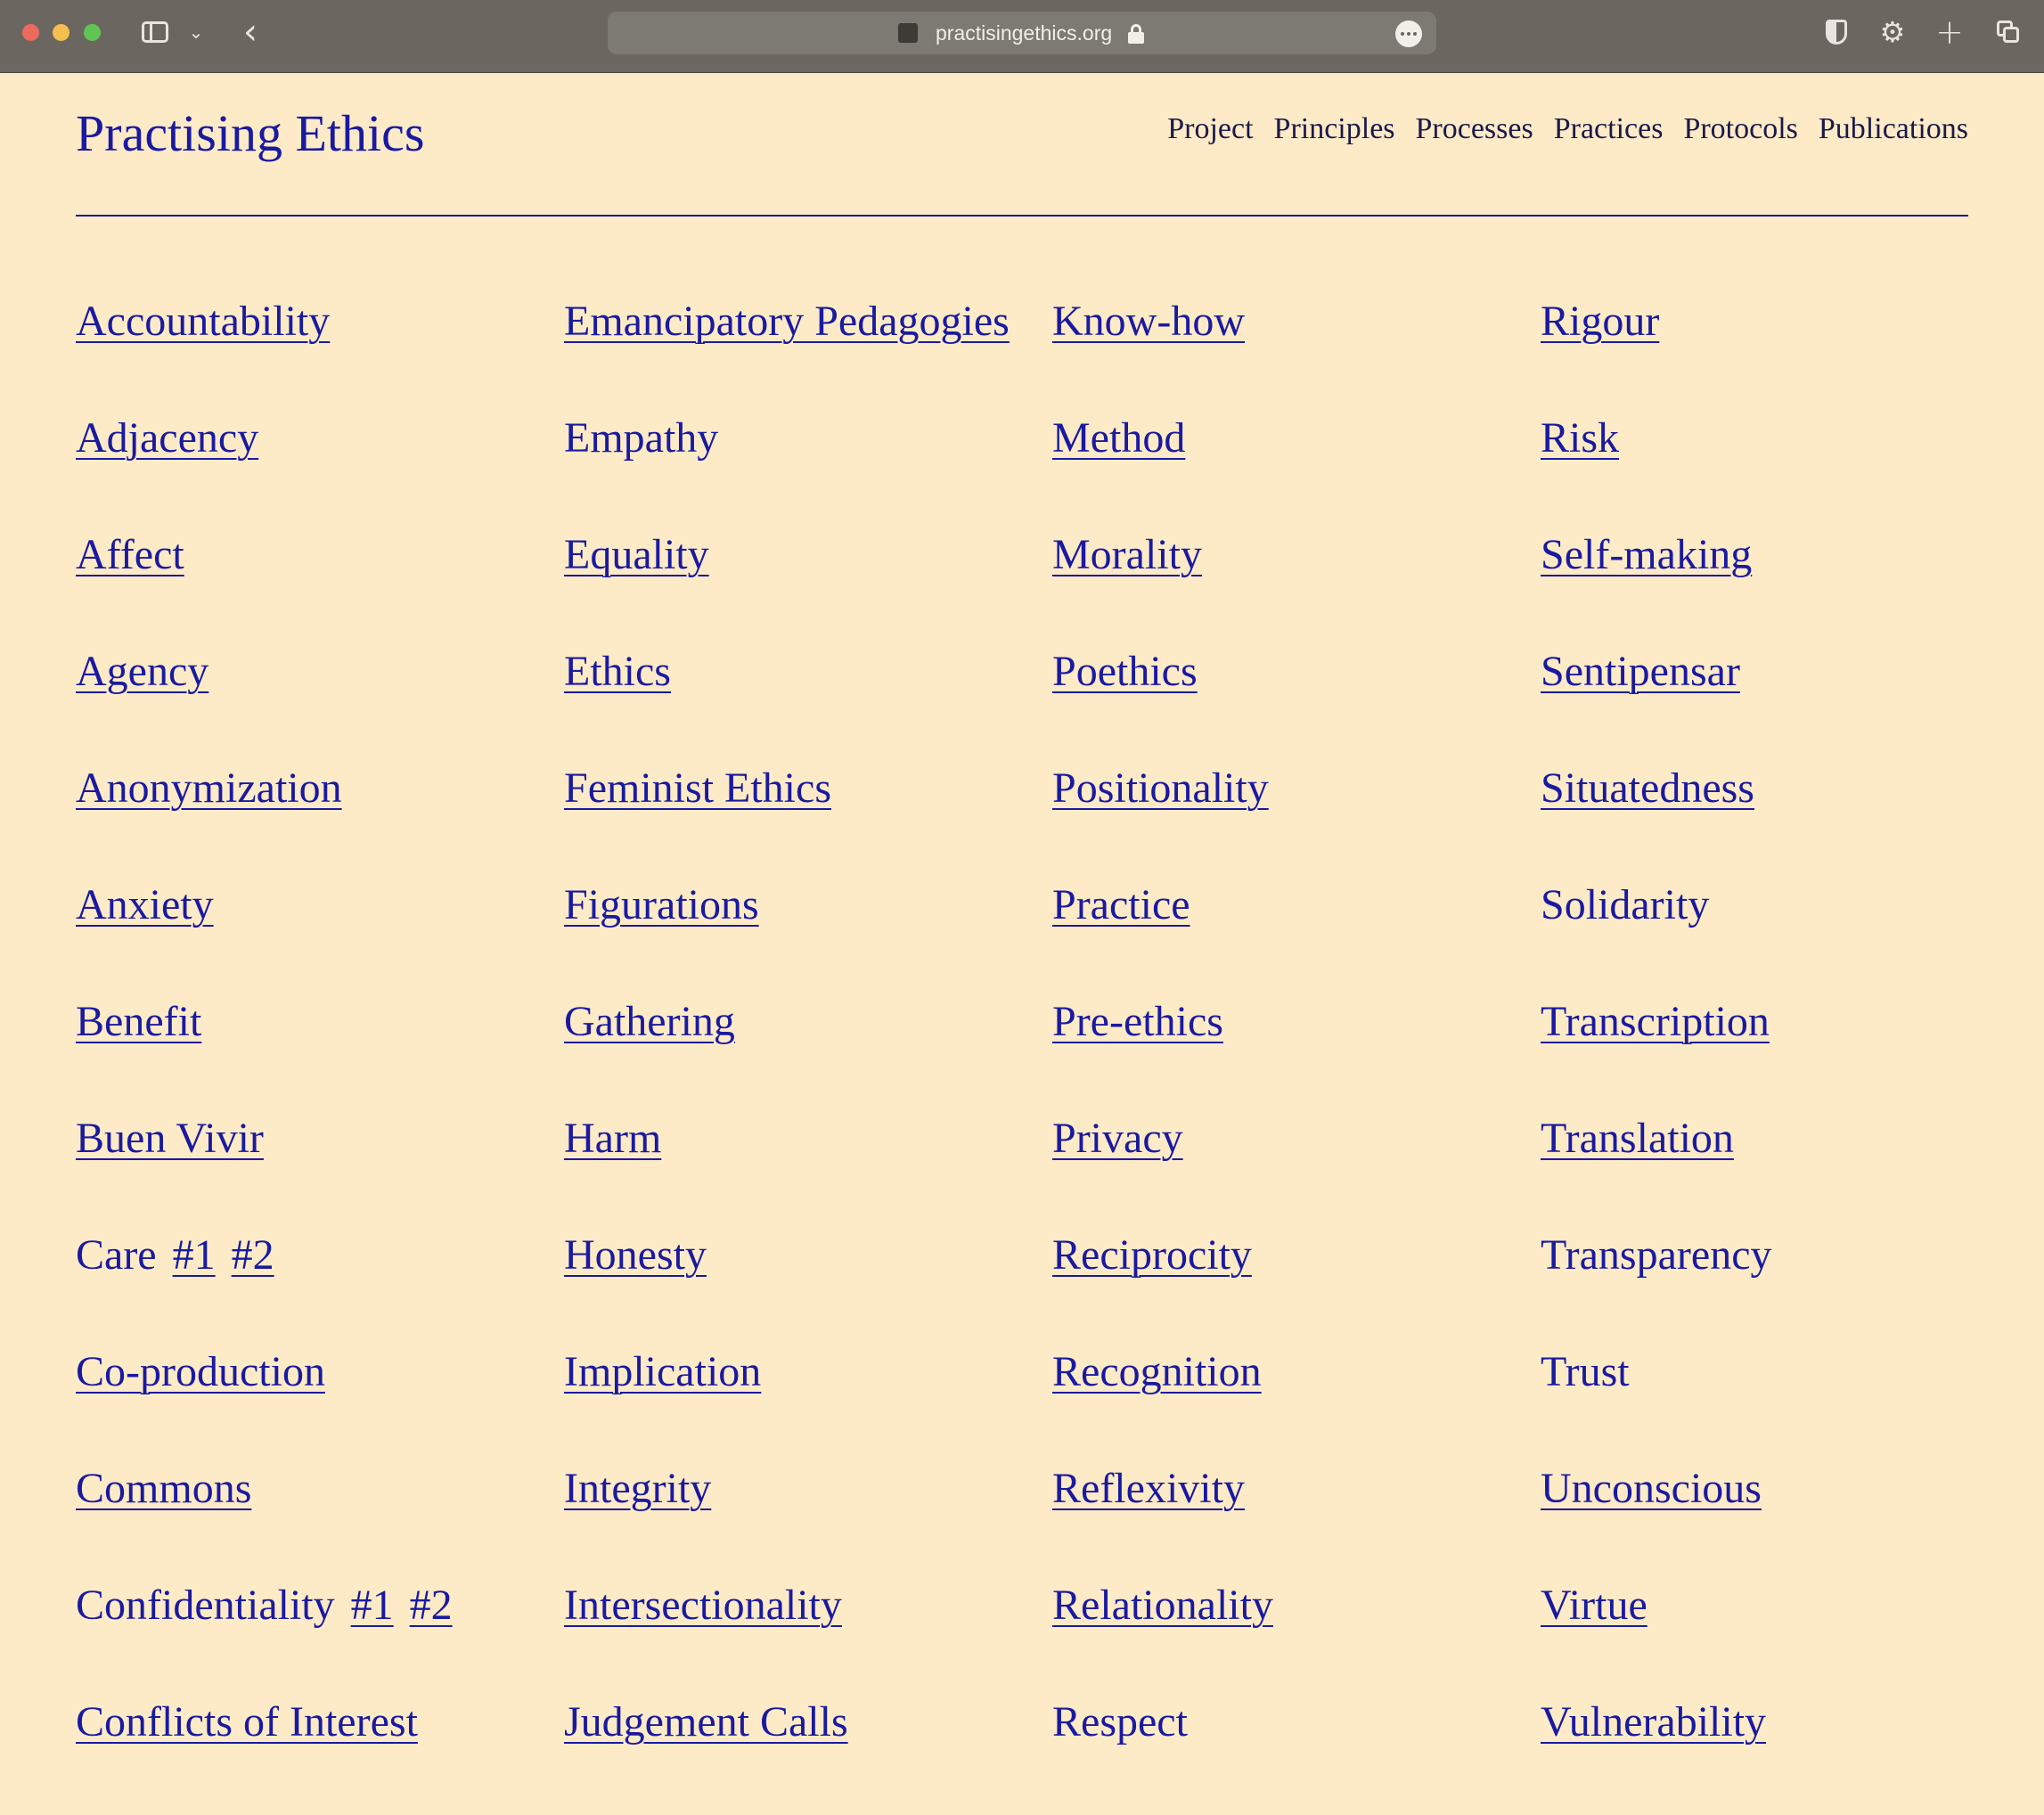 Image resolution: width=2044 pixels, height=1815 pixels. Describe the element at coordinates (636, 555) in the screenshot. I see `glossary-link: Equality` at that location.